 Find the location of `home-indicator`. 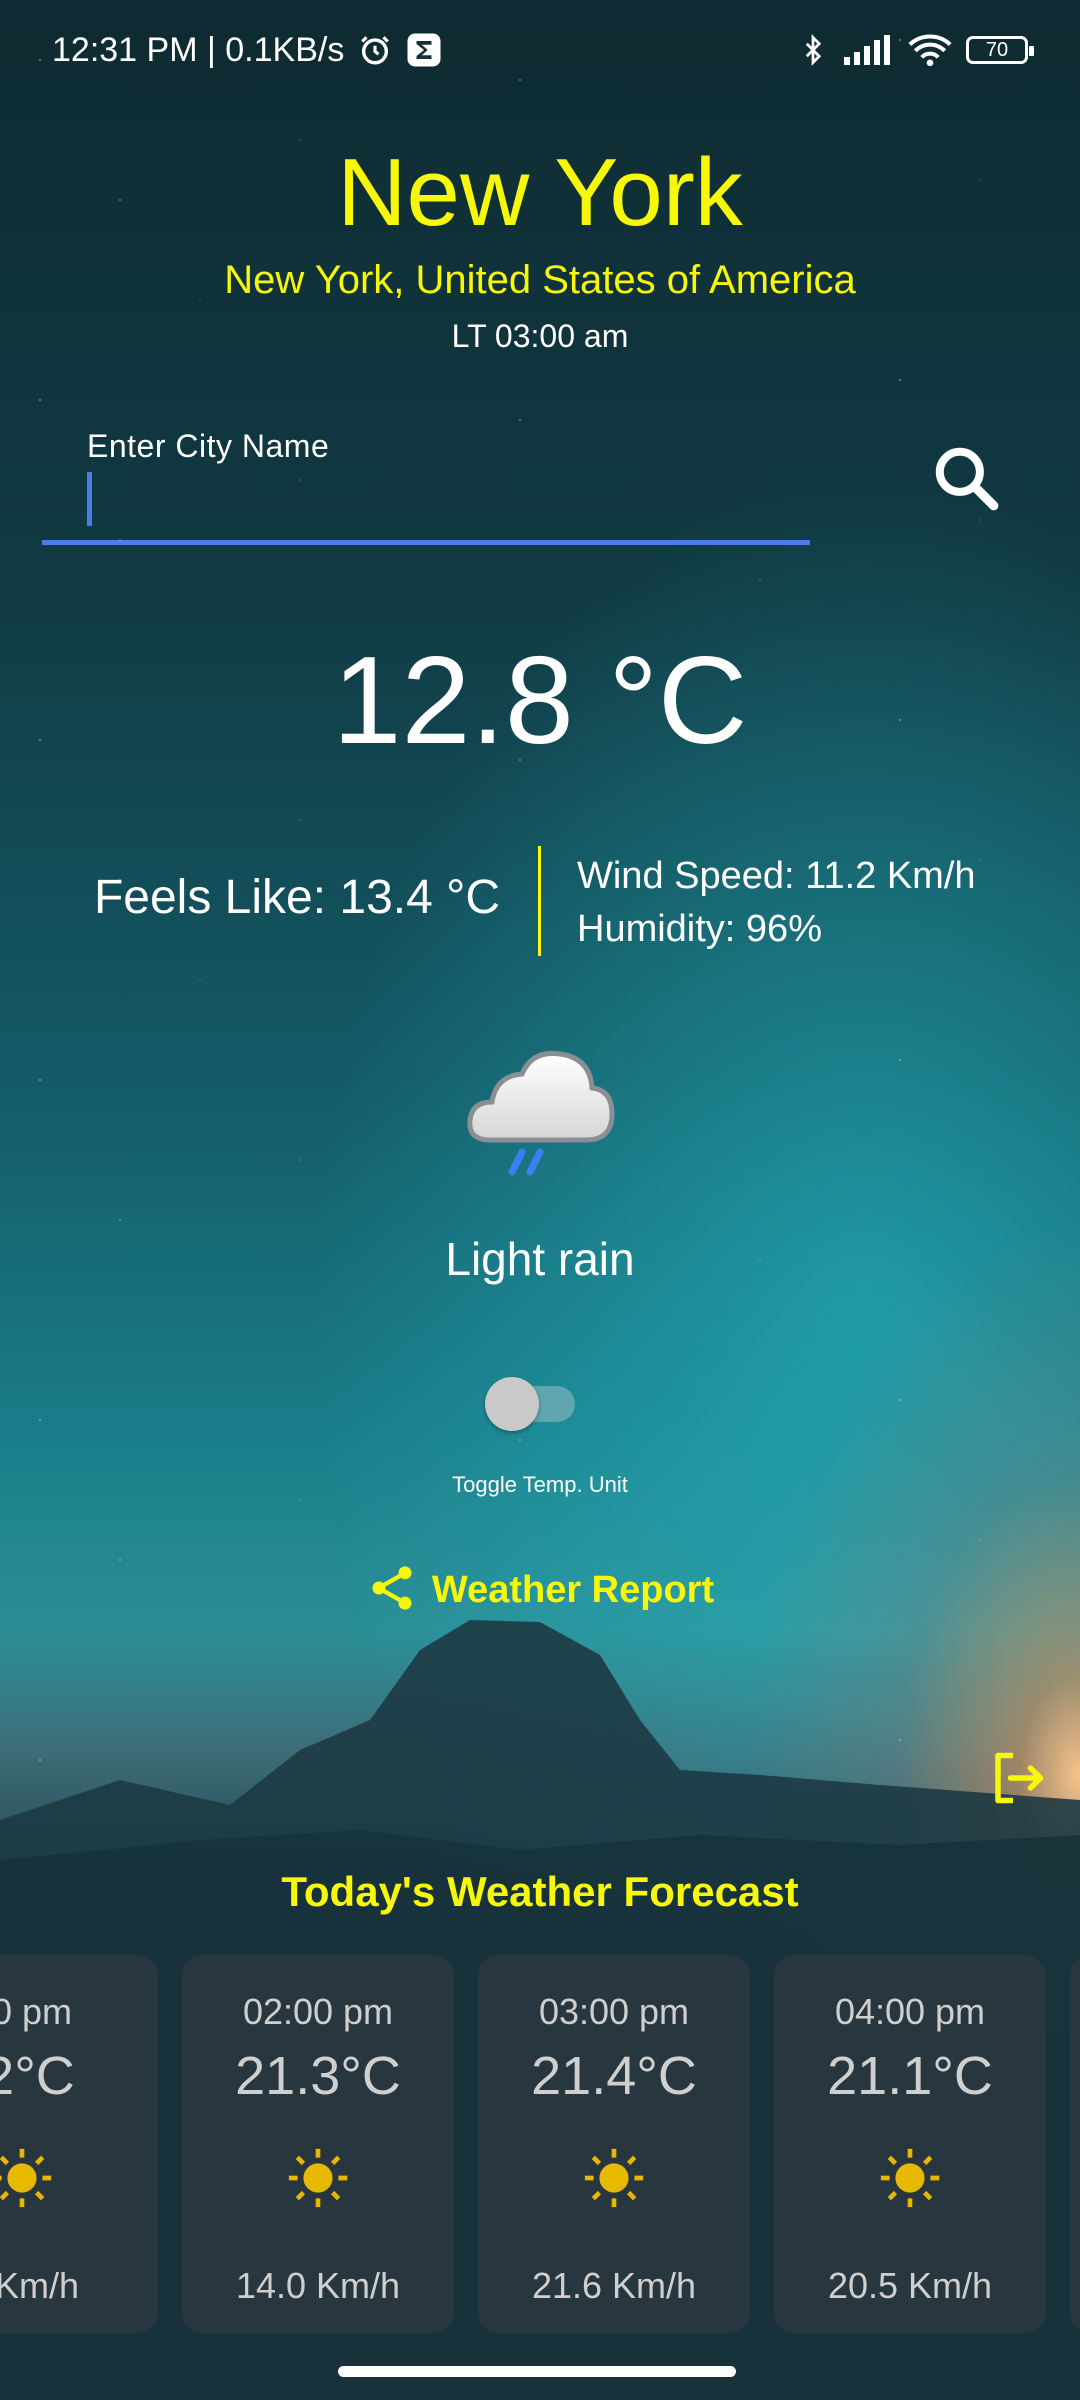

home-indicator is located at coordinates (537, 2371).